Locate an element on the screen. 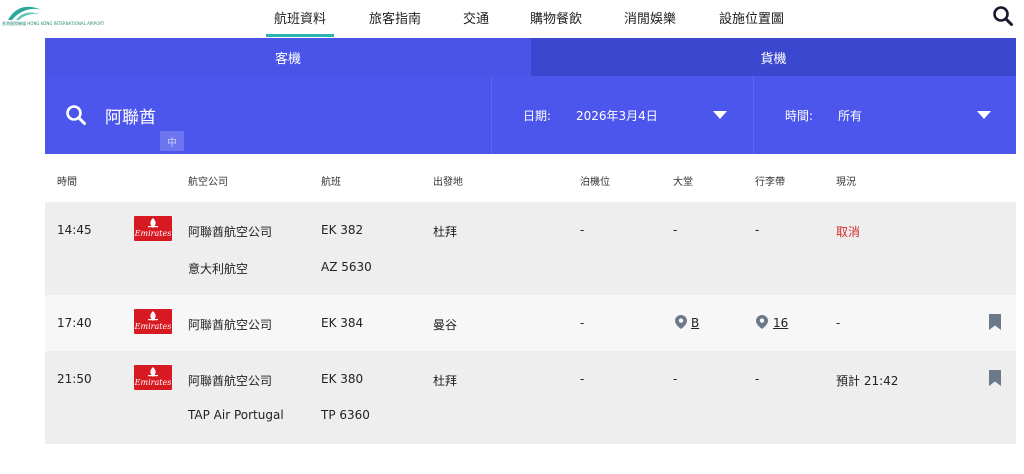 The width and height of the screenshot is (1024, 474). col-hall: 大堂 is located at coordinates (683, 182).